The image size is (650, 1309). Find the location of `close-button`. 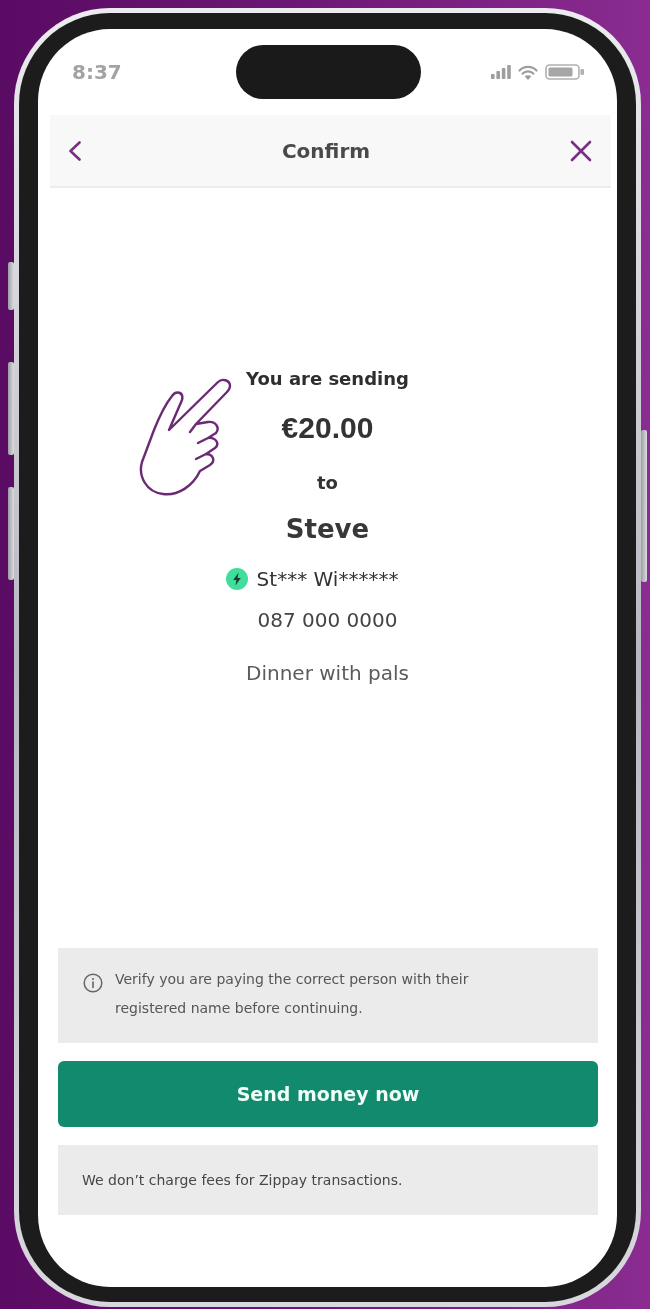

close-button is located at coordinates (581, 150).